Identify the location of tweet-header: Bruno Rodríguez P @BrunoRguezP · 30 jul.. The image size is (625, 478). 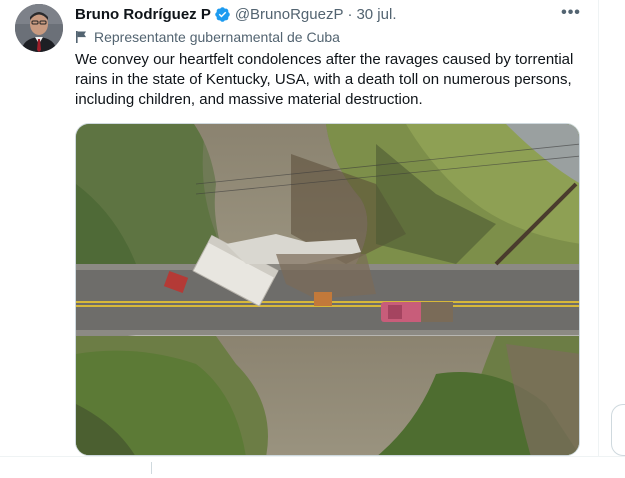
(235, 14).